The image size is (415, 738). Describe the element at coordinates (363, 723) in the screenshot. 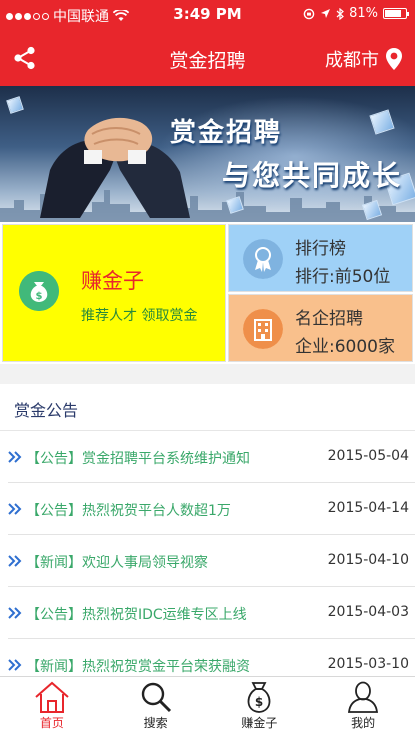

I see `tab-profile-label: 我的` at that location.